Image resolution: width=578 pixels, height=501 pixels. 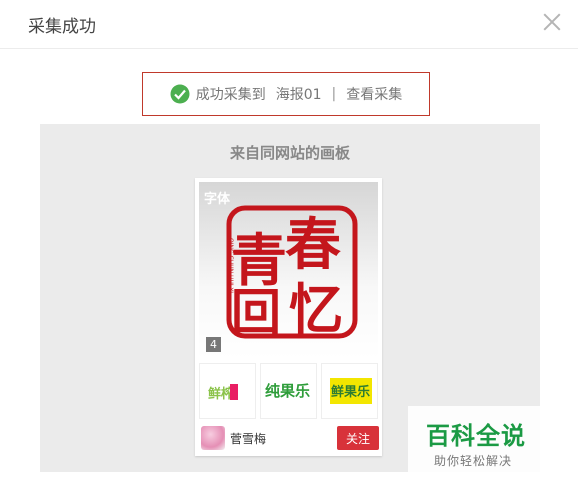 What do you see at coordinates (374, 94) in the screenshot?
I see `view-collection-link: 查看采集` at bounding box center [374, 94].